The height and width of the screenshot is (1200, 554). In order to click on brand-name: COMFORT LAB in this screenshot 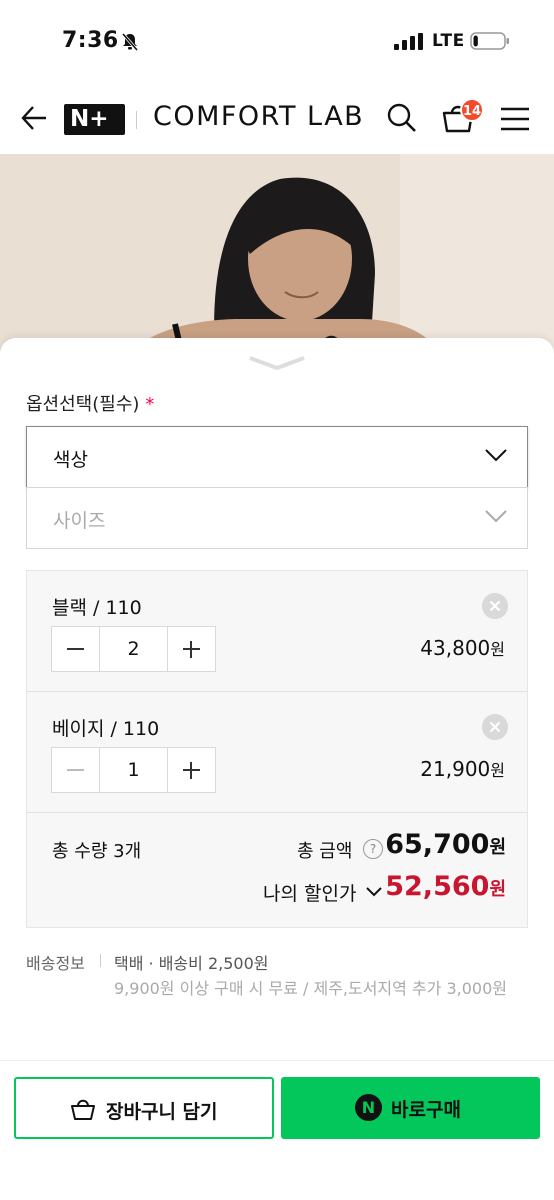, I will do `click(258, 116)`.